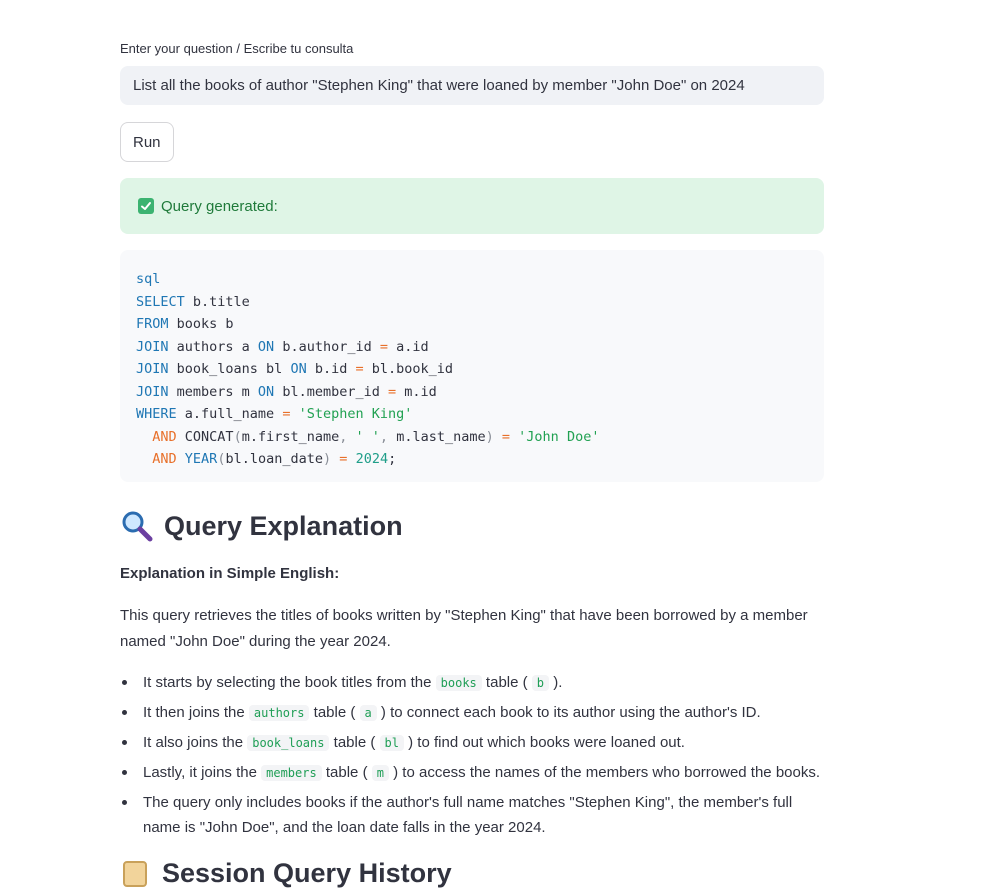  I want to click on explanation-subheading: Explanation in Simple English:, so click(230, 573).